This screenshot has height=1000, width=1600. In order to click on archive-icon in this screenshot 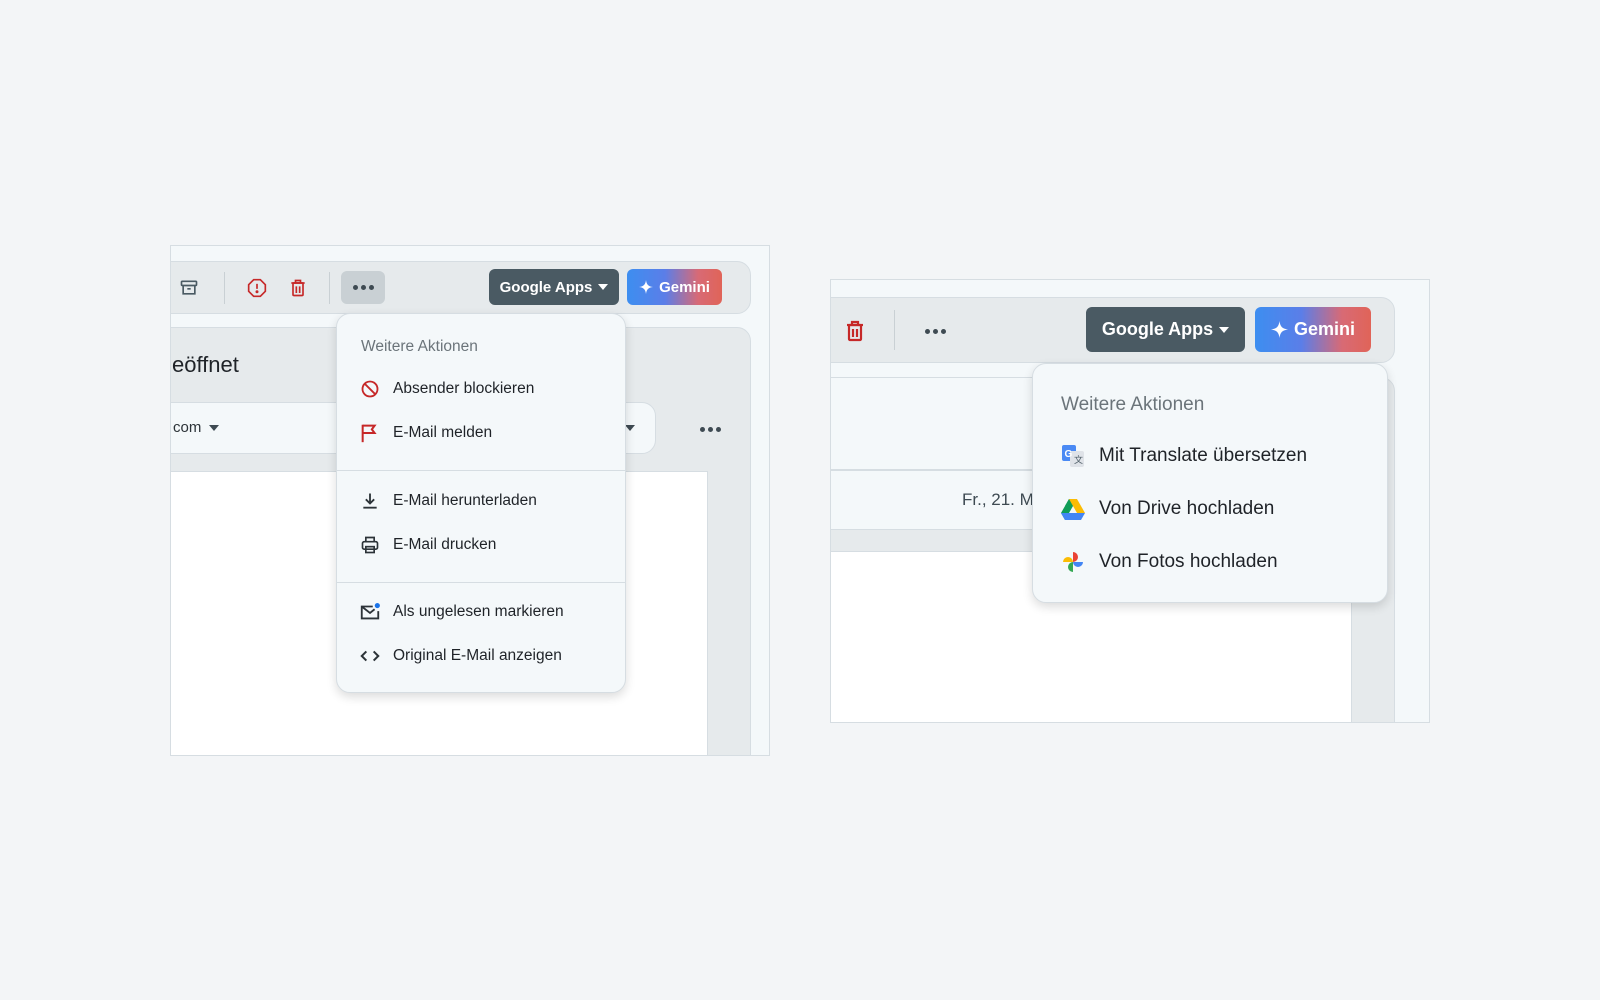, I will do `click(189, 287)`.